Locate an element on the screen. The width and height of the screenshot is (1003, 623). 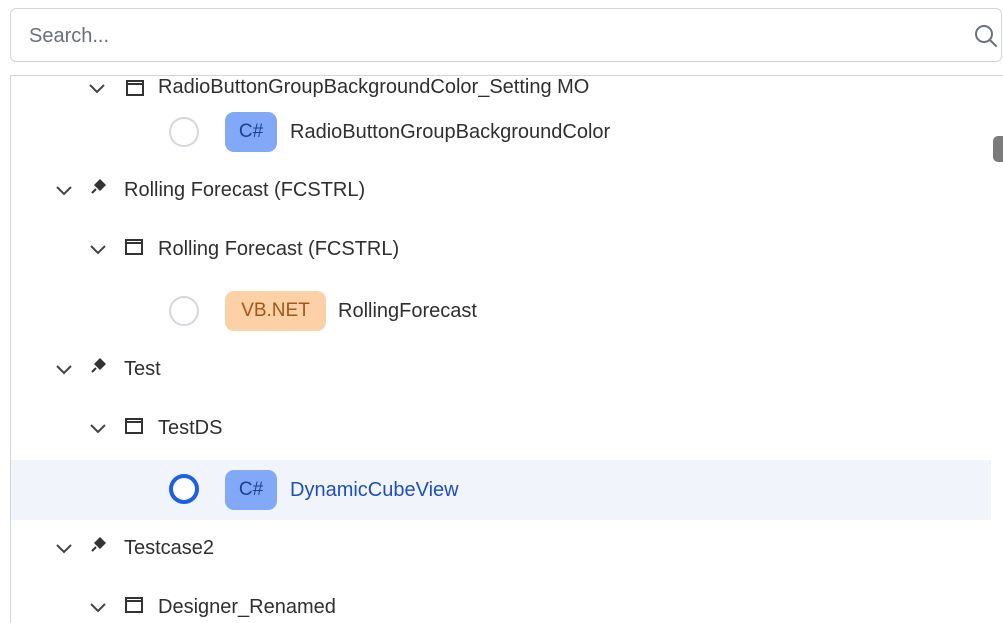
tree-row-item: VB.NET RollingForecast is located at coordinates (501, 312).